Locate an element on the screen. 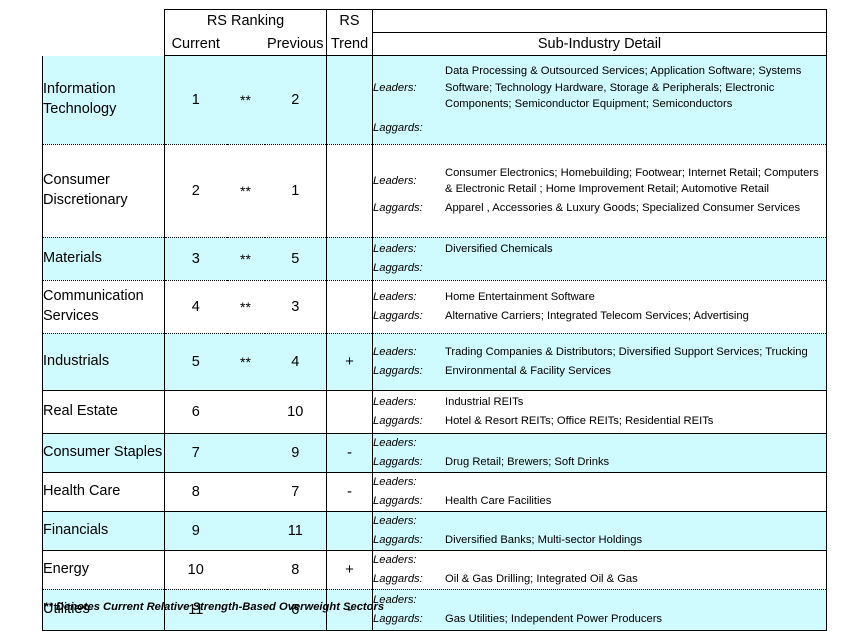 Image resolution: width=849 pixels, height=631 pixels. previous-rank-value: 7 is located at coordinates (295, 491).